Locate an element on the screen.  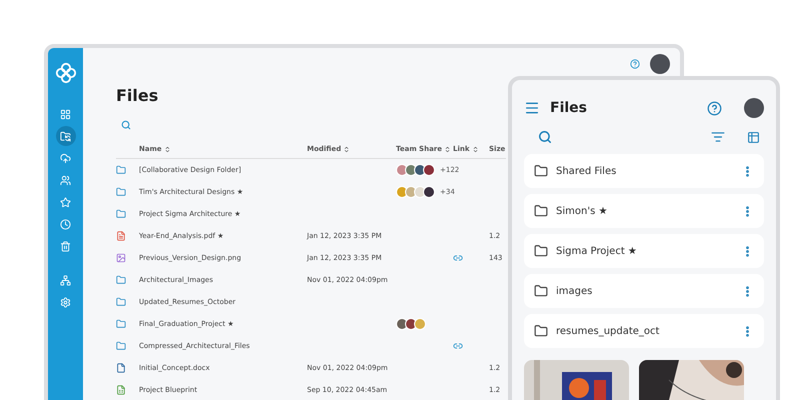
spreadsheet-icon is located at coordinates (121, 390).